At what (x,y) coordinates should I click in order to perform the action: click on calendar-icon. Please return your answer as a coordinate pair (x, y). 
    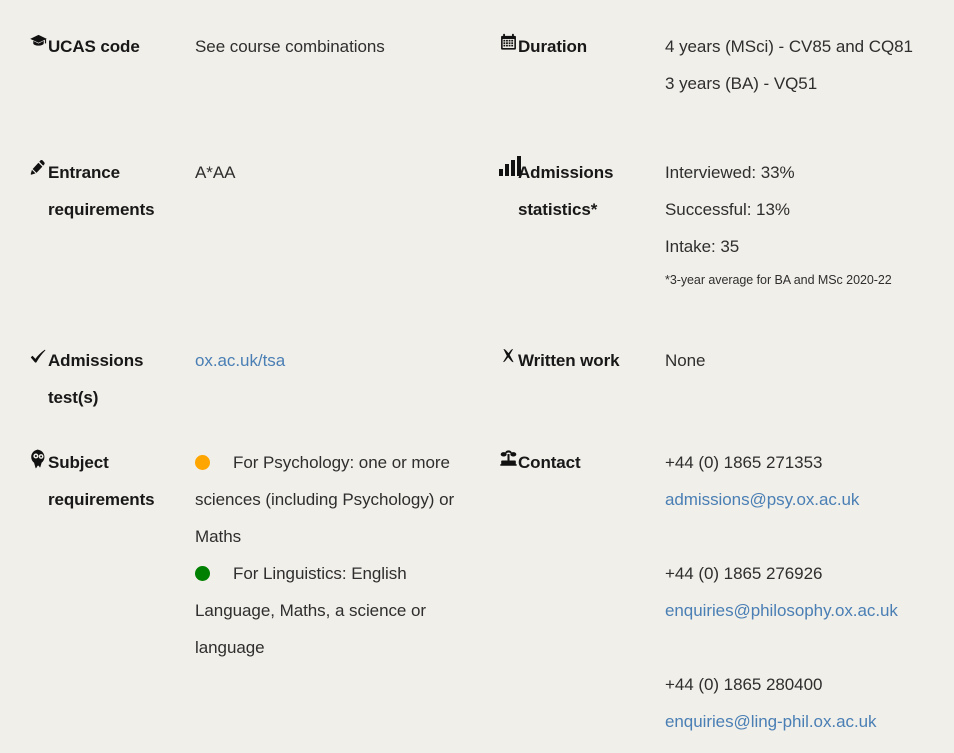
    Looking at the image, I should click on (494, 41).